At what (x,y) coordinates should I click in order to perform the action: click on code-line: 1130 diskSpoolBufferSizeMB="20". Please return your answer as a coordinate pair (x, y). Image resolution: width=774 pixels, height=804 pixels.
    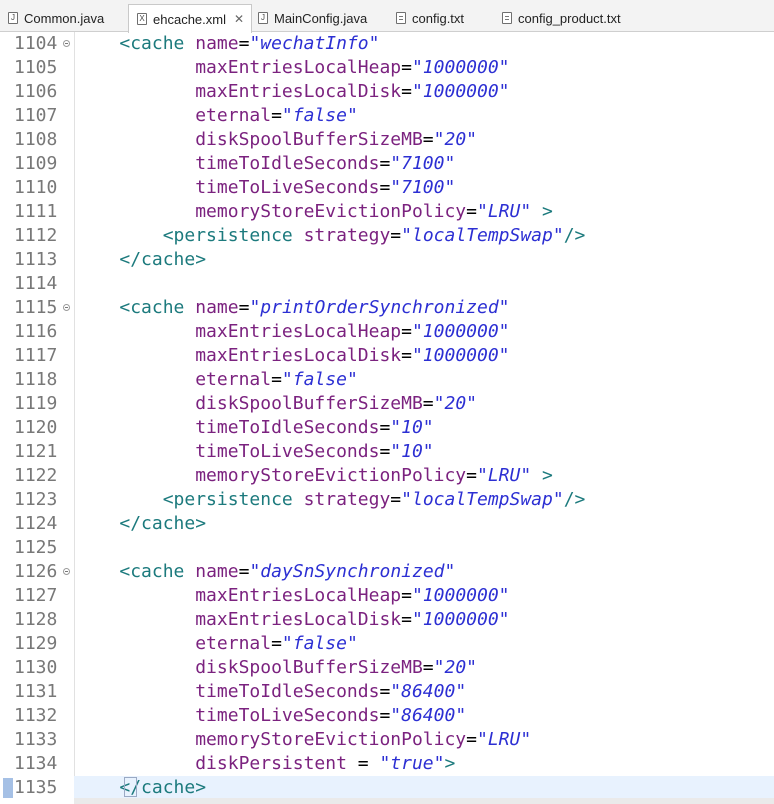
    Looking at the image, I should click on (387, 668).